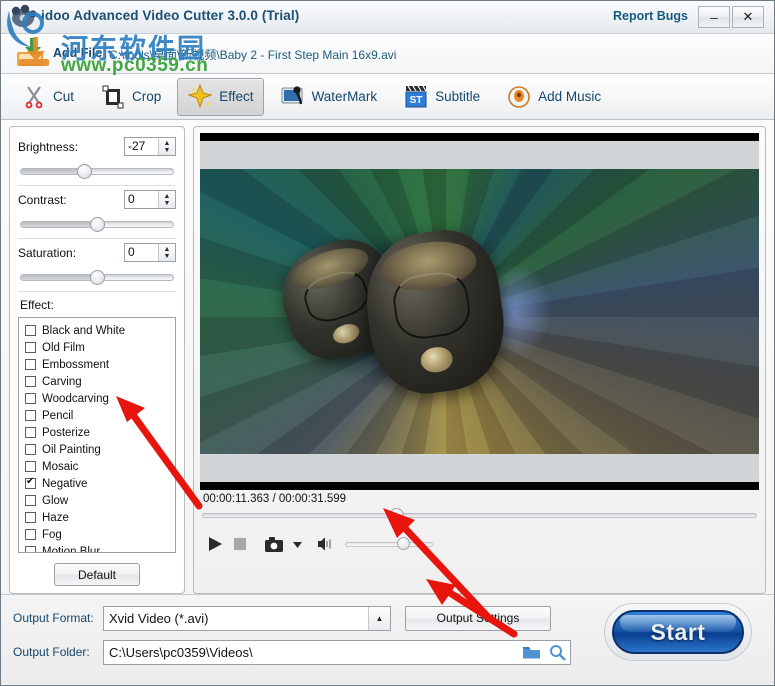 The height and width of the screenshot is (686, 775). Describe the element at coordinates (31, 54) in the screenshot. I see `add-file-icon` at that location.